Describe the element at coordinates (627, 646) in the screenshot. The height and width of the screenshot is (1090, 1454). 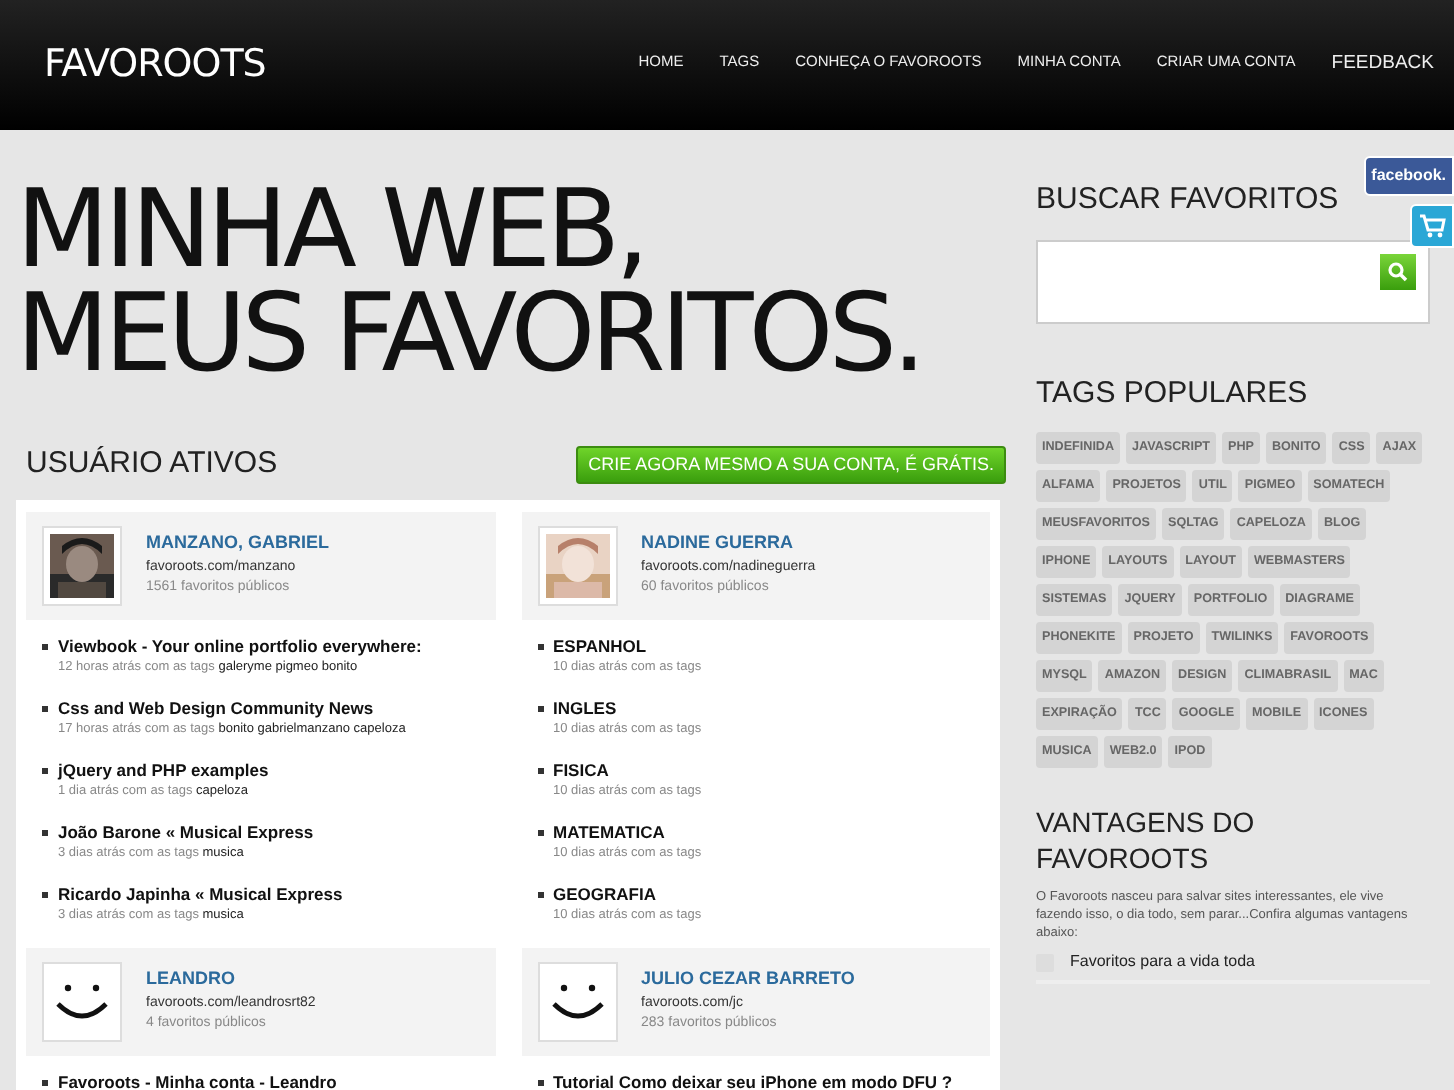
I see `bookmark-link: ESPANHOL` at that location.